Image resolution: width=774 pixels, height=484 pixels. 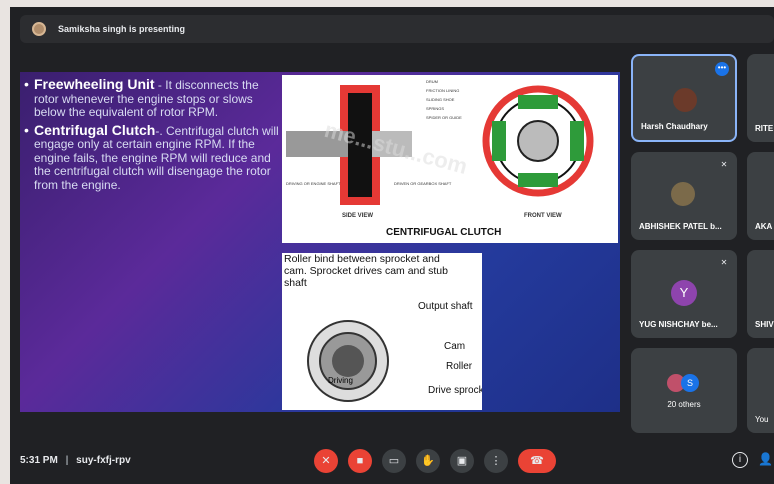 I want to click on label-springs: SPRINGS, so click(x=435, y=108).